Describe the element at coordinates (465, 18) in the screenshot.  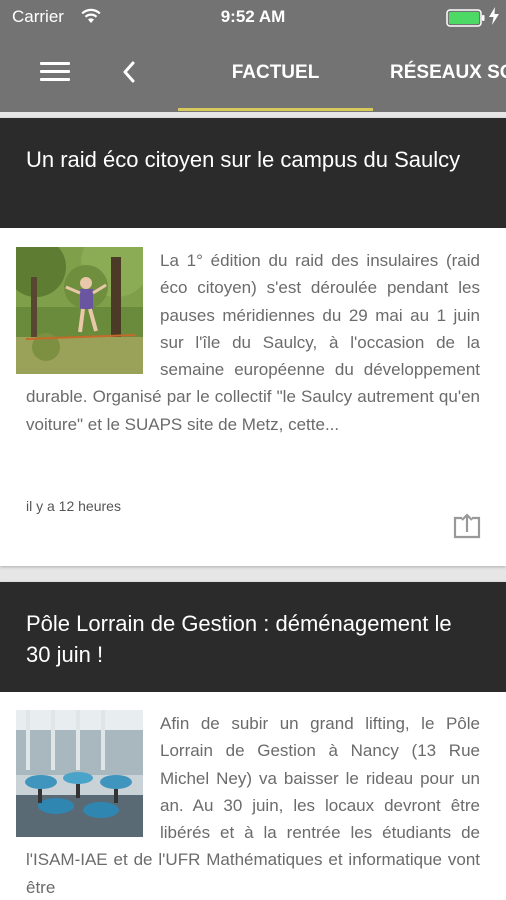
I see `battery-icon` at that location.